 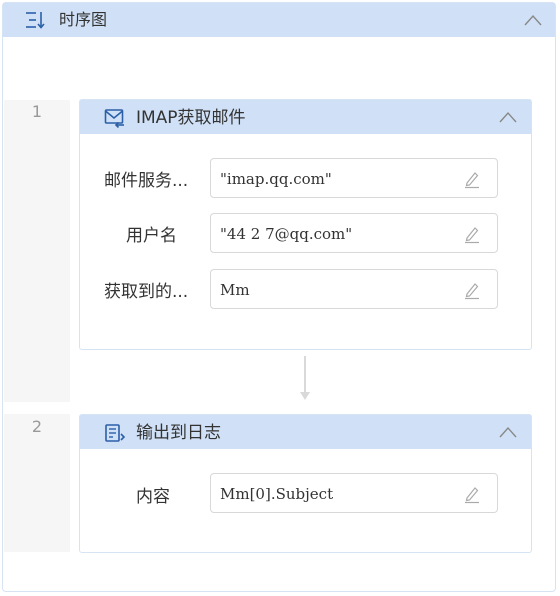 What do you see at coordinates (354, 233) in the screenshot?
I see `username-field: "44 2 7@qq.com"` at bounding box center [354, 233].